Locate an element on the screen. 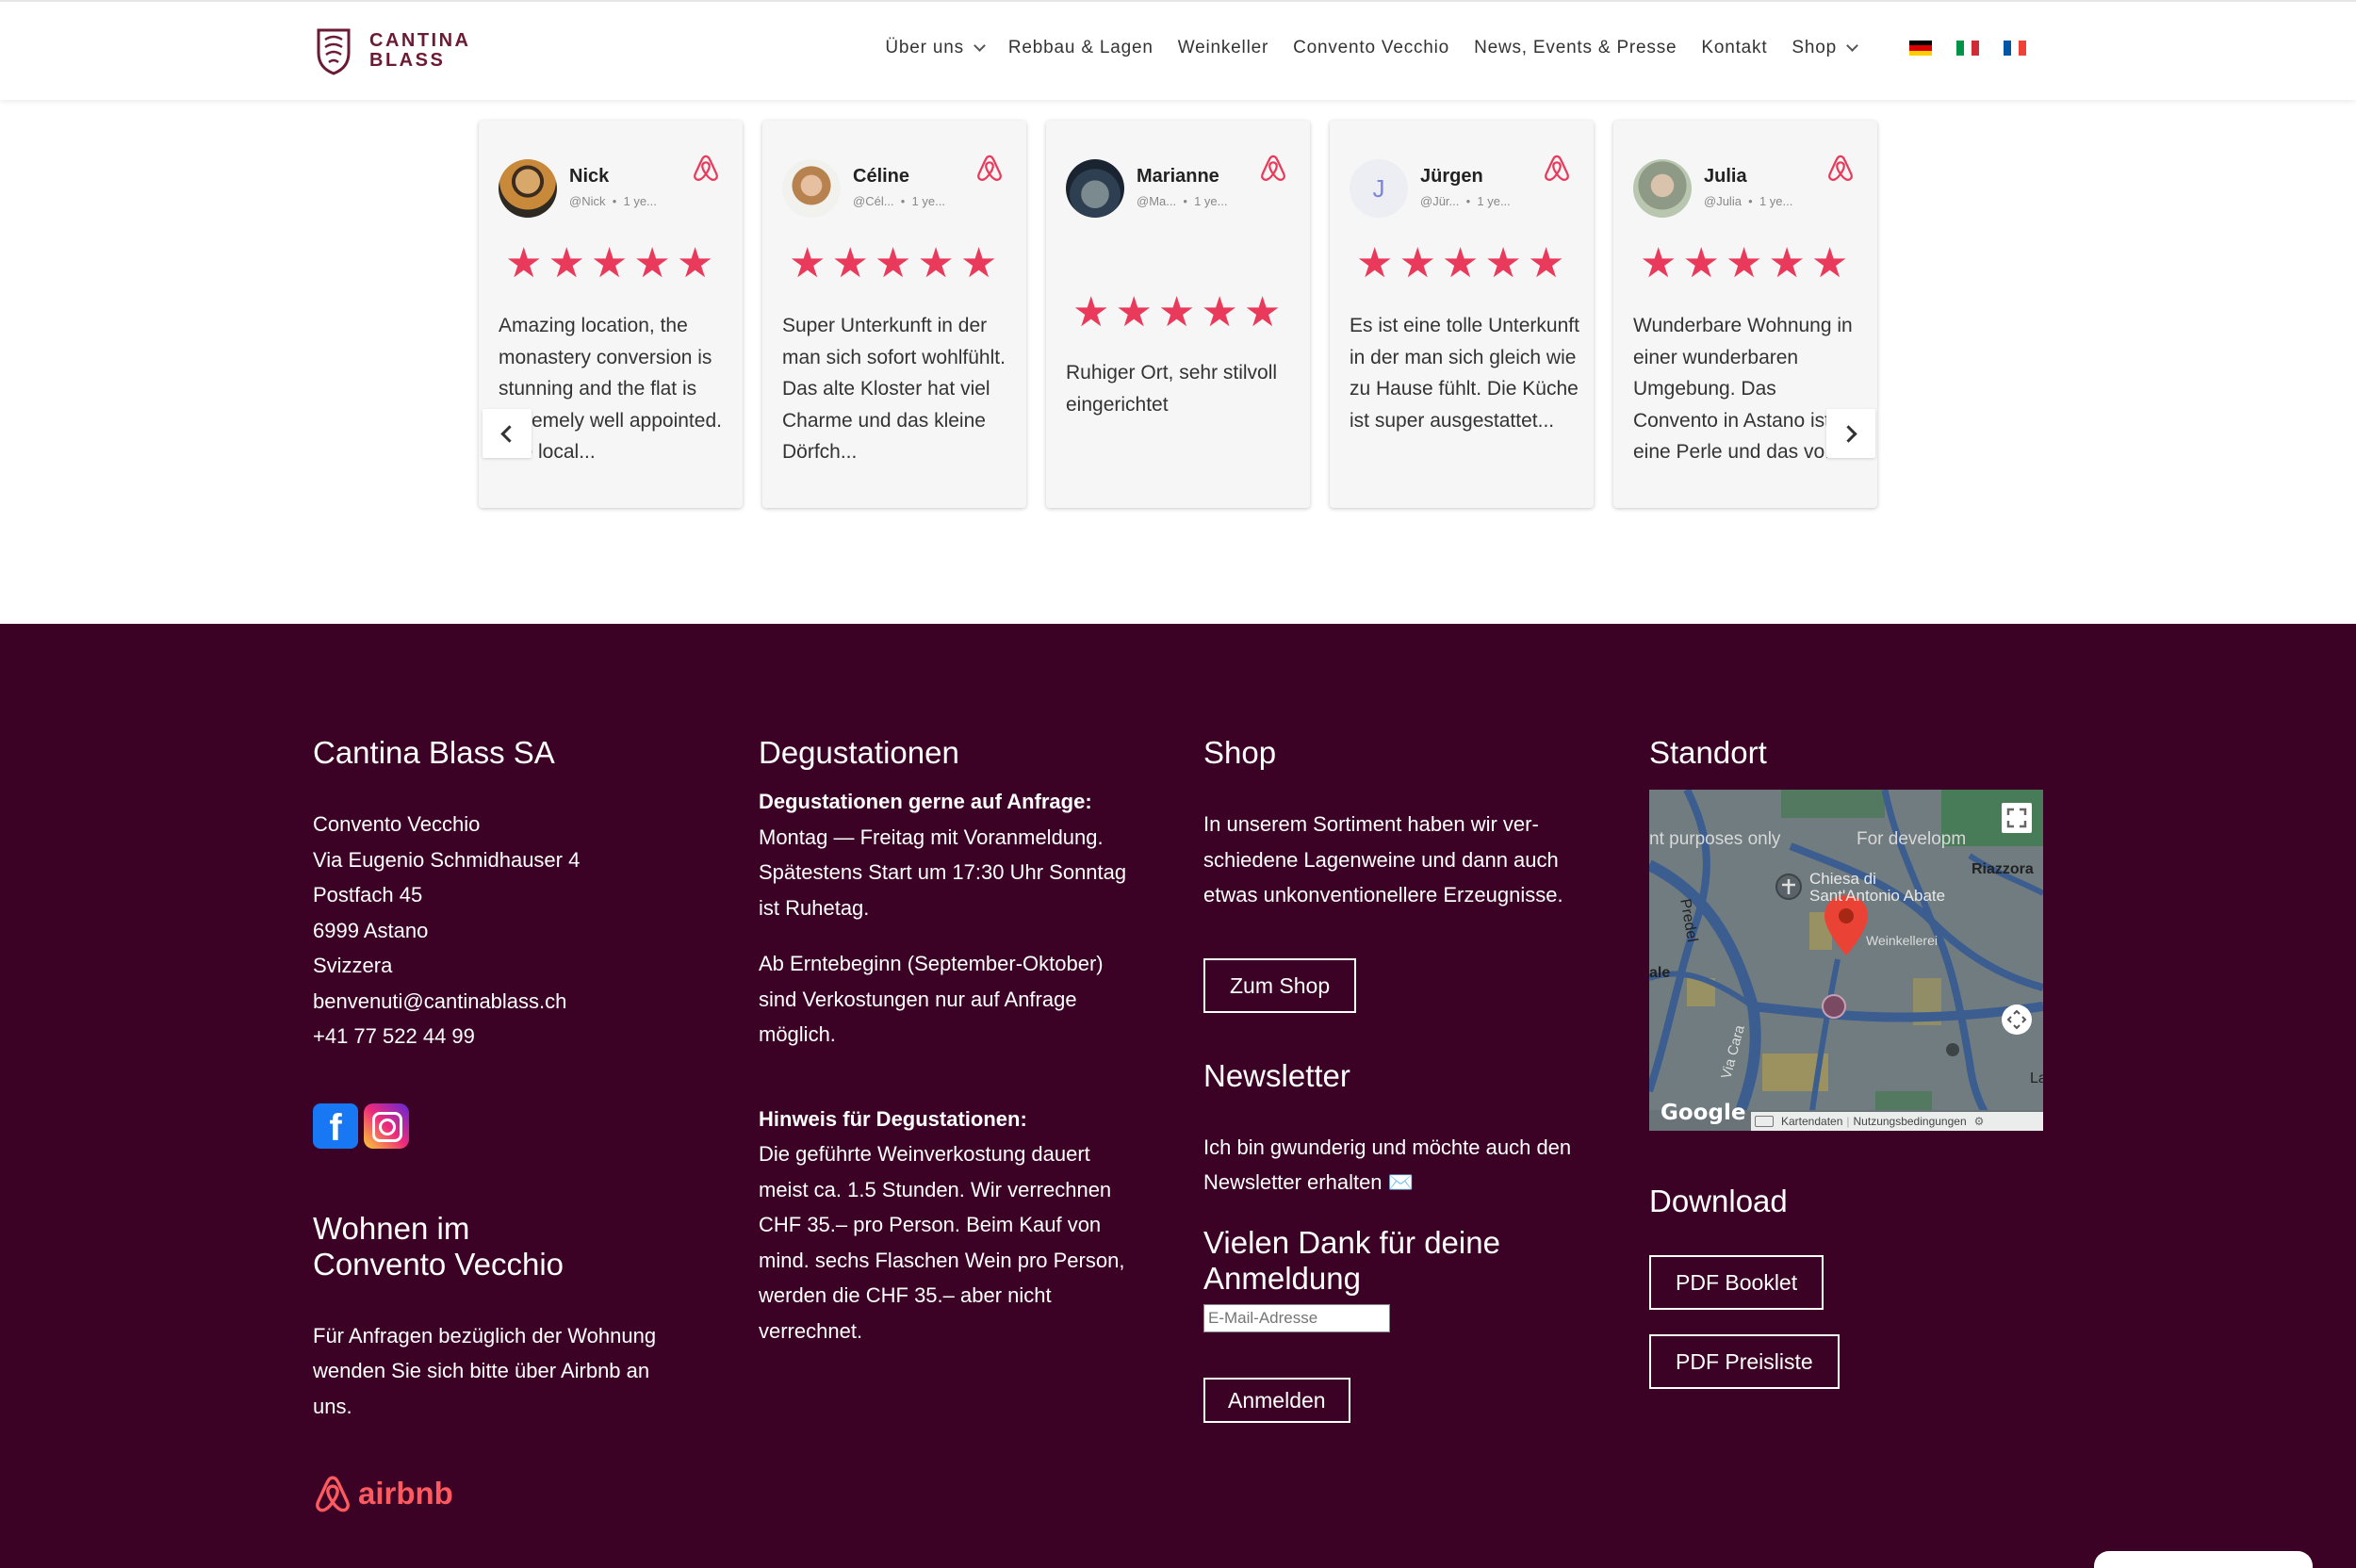  nav-item-news: News, Events & Presse is located at coordinates (1575, 48).